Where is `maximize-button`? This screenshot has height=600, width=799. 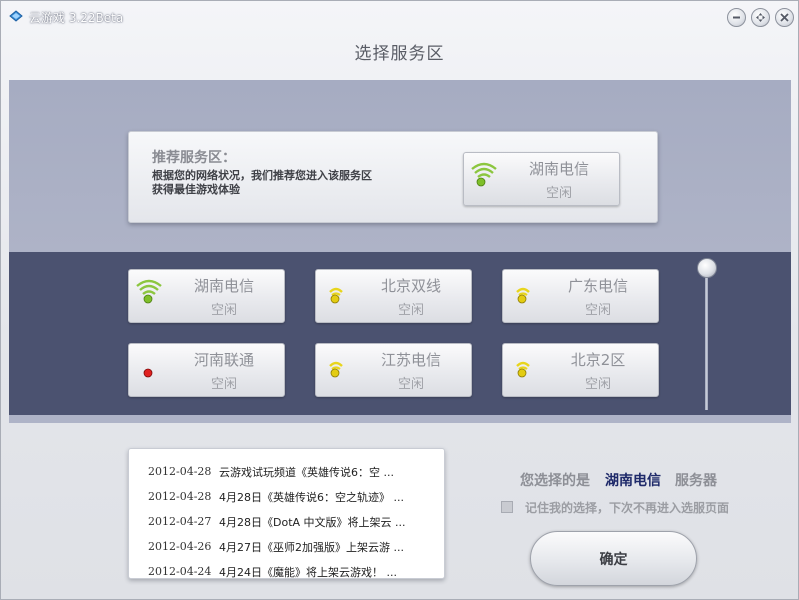 maximize-button is located at coordinates (760, 17).